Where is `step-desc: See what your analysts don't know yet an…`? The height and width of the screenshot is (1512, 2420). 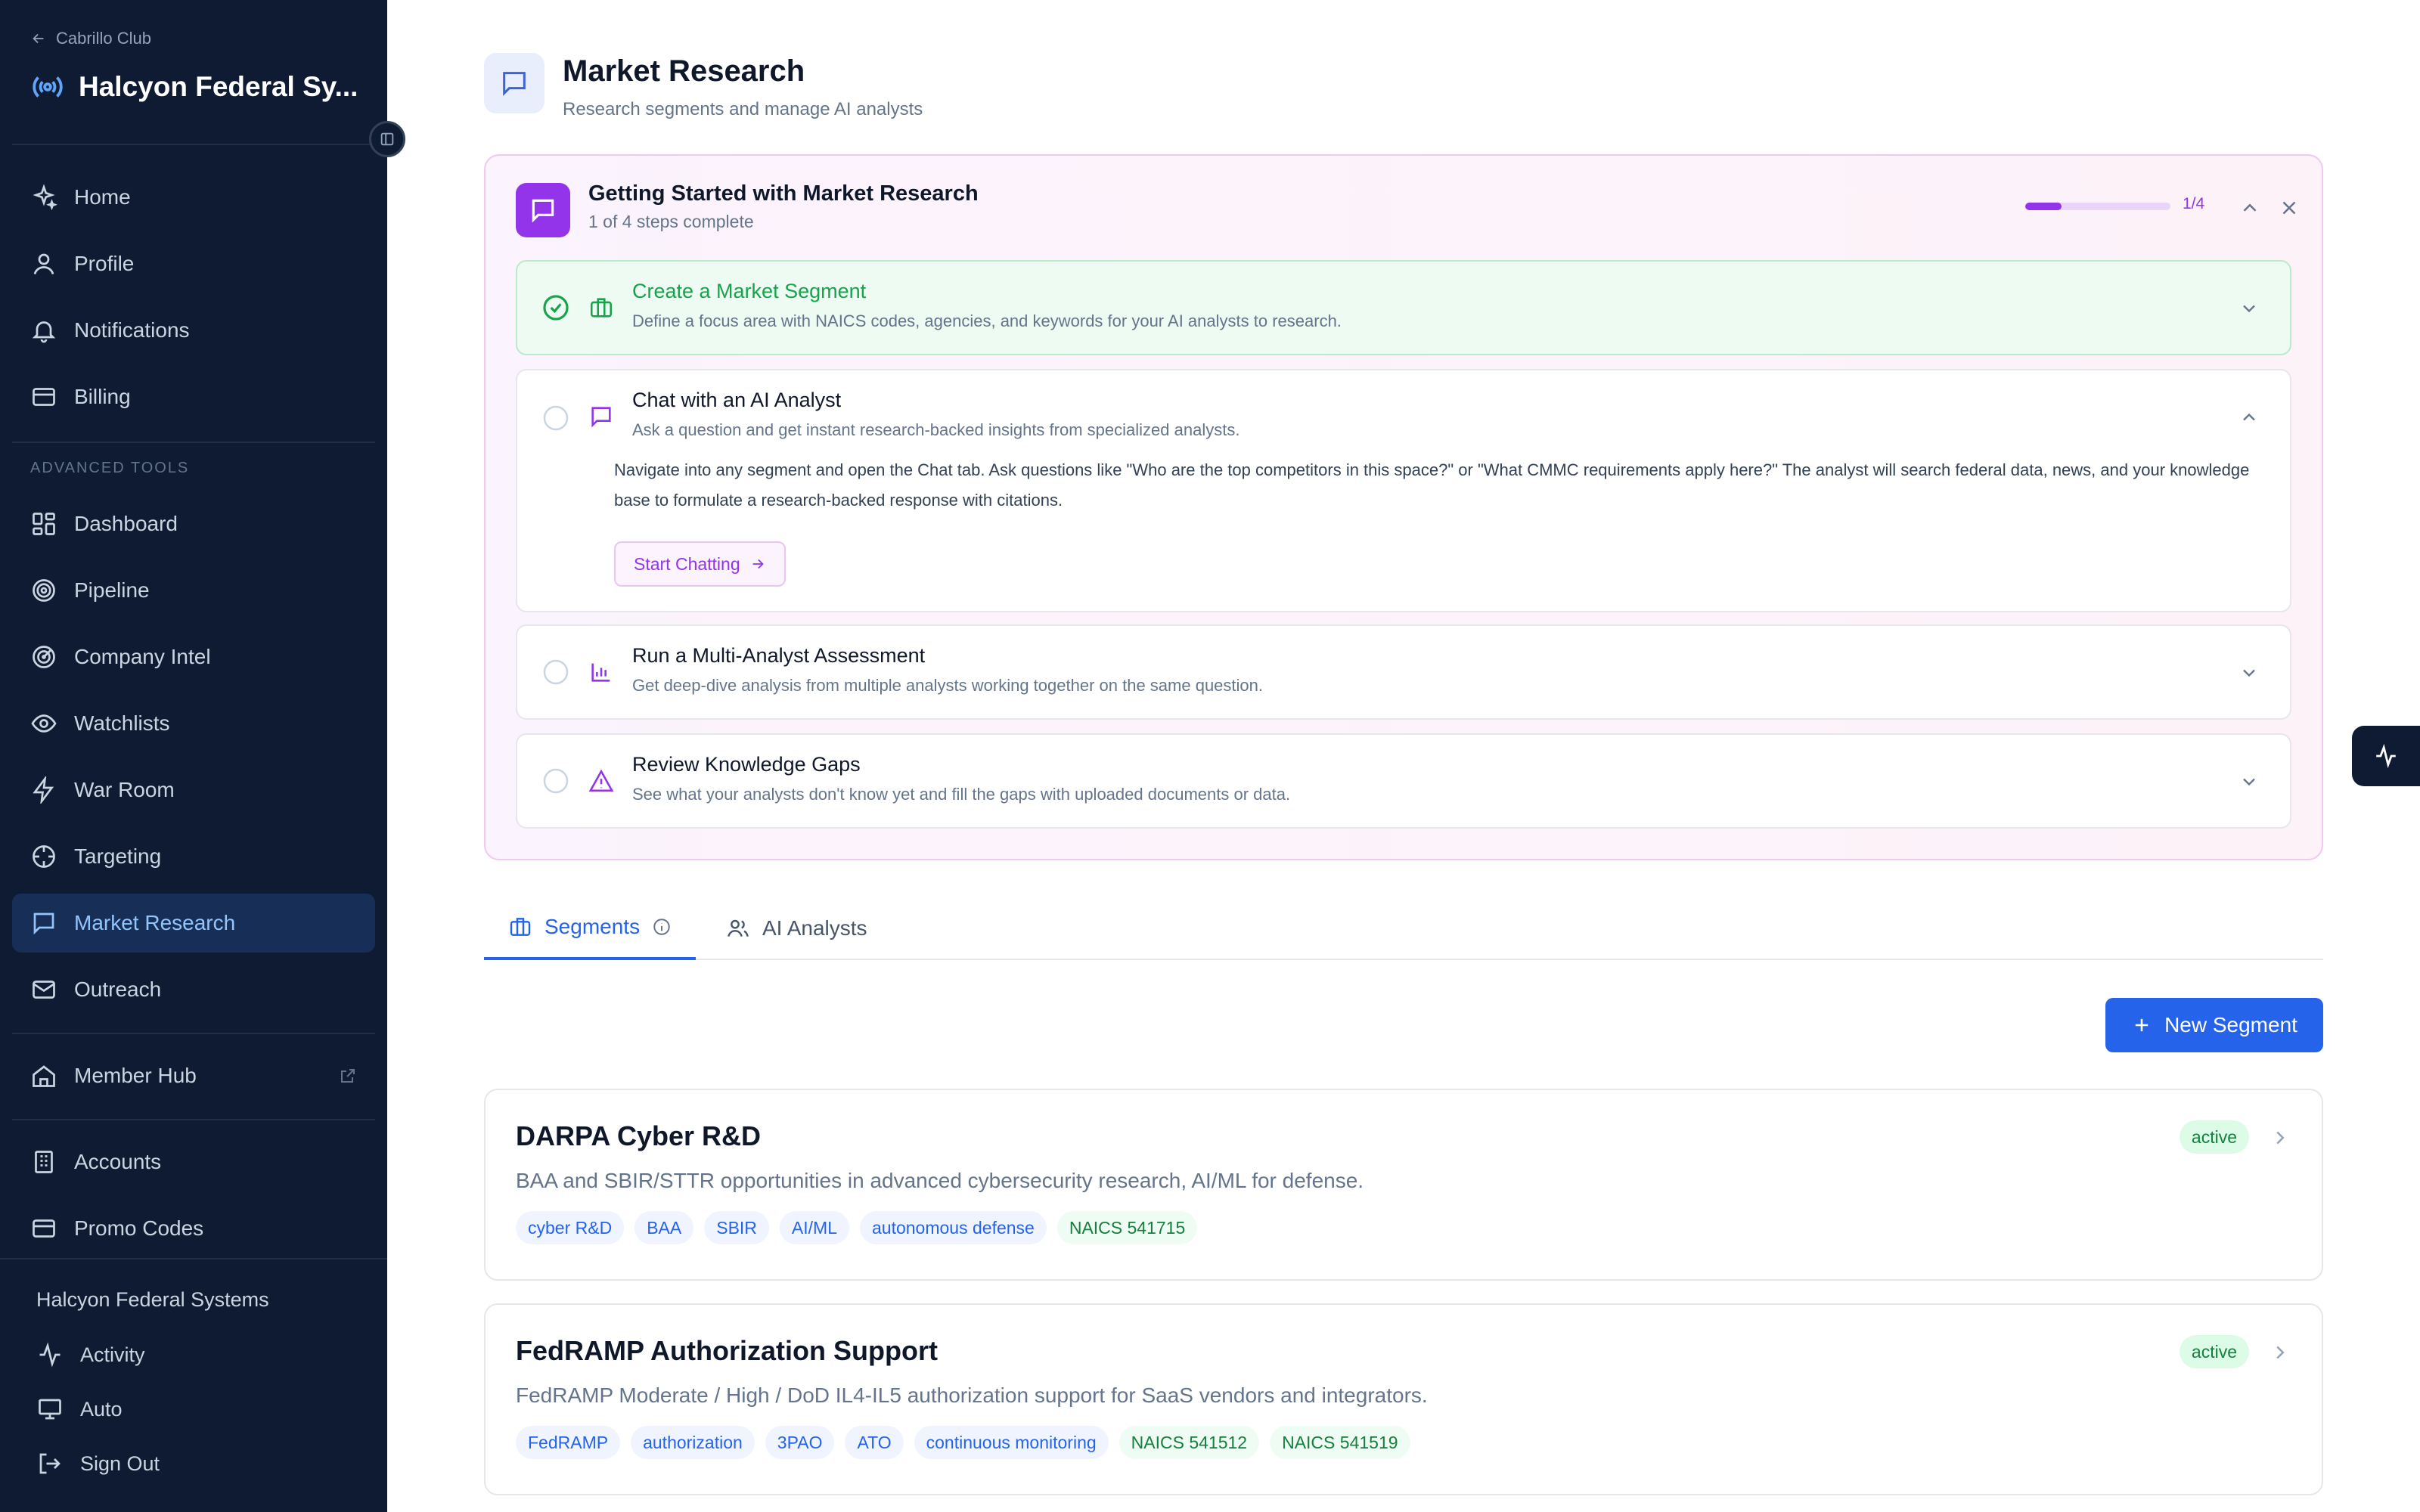 step-desc: See what your analysts don't know yet an… is located at coordinates (961, 794).